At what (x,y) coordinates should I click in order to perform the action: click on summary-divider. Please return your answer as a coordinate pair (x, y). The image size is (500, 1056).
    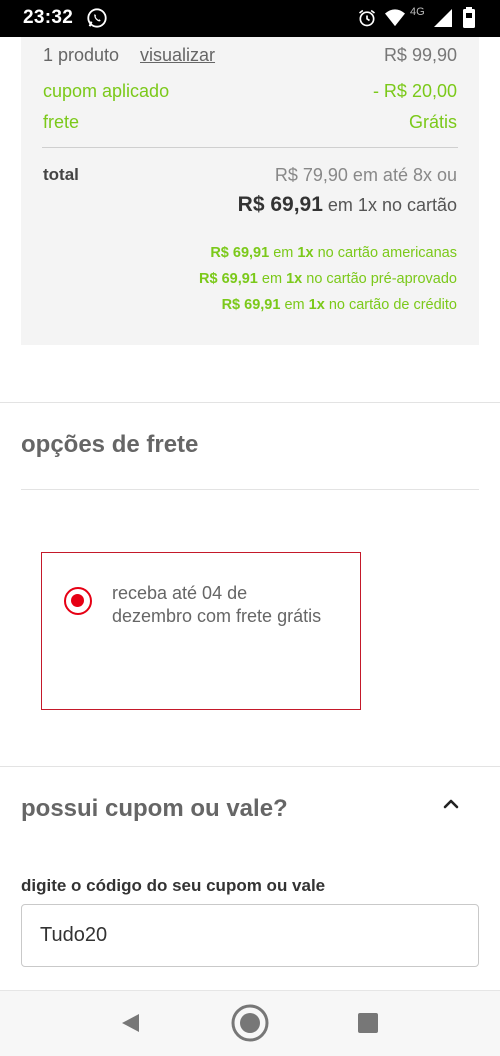
    Looking at the image, I should click on (250, 147).